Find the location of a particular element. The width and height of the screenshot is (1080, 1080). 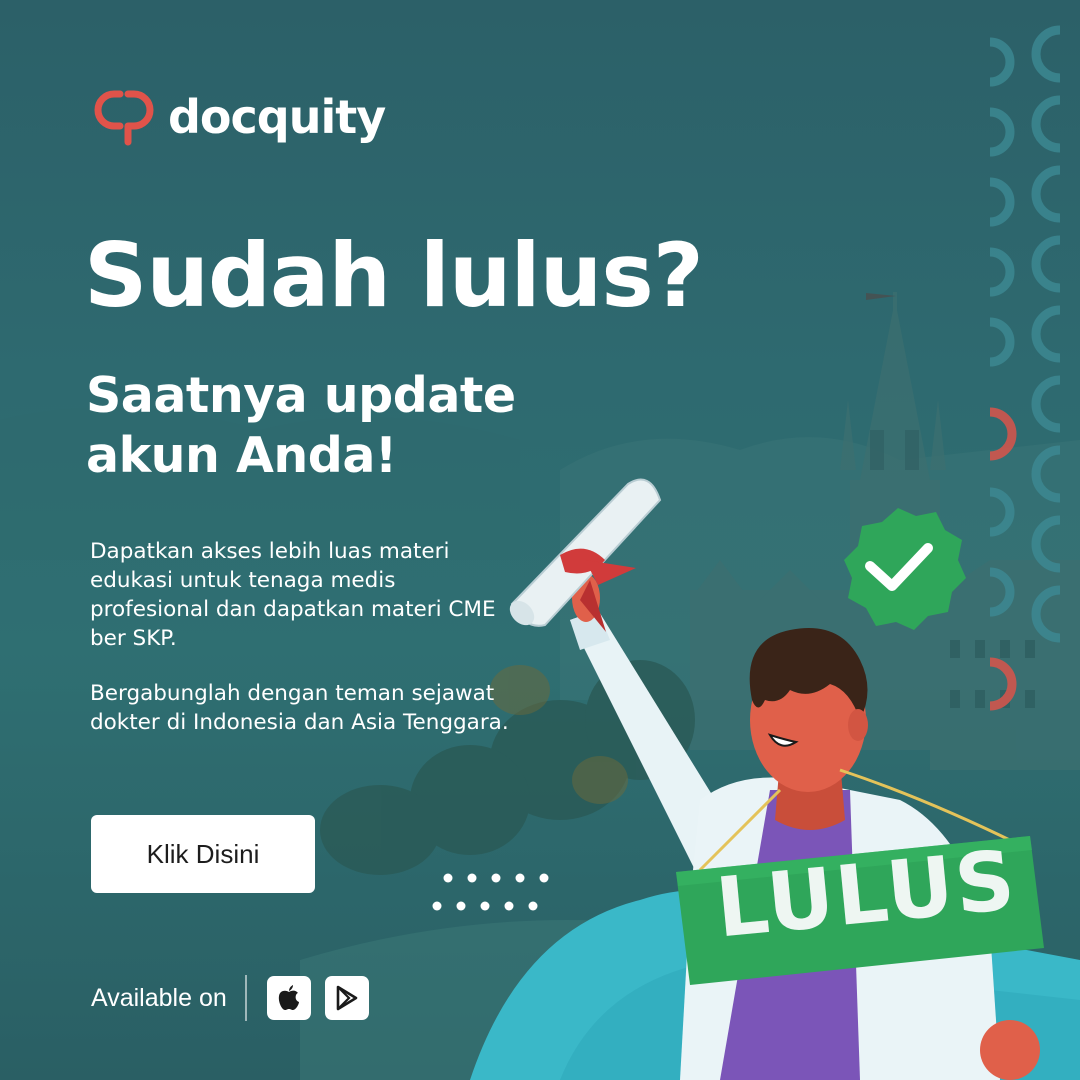

subheadline: Saatnya update akun Anda! is located at coordinates (301, 426).